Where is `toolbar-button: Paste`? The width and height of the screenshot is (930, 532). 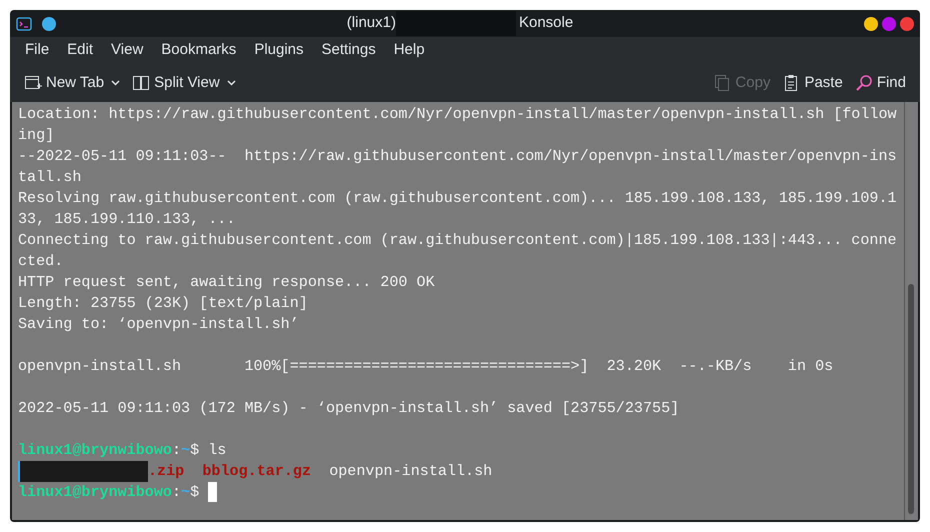
toolbar-button: Paste is located at coordinates (812, 83).